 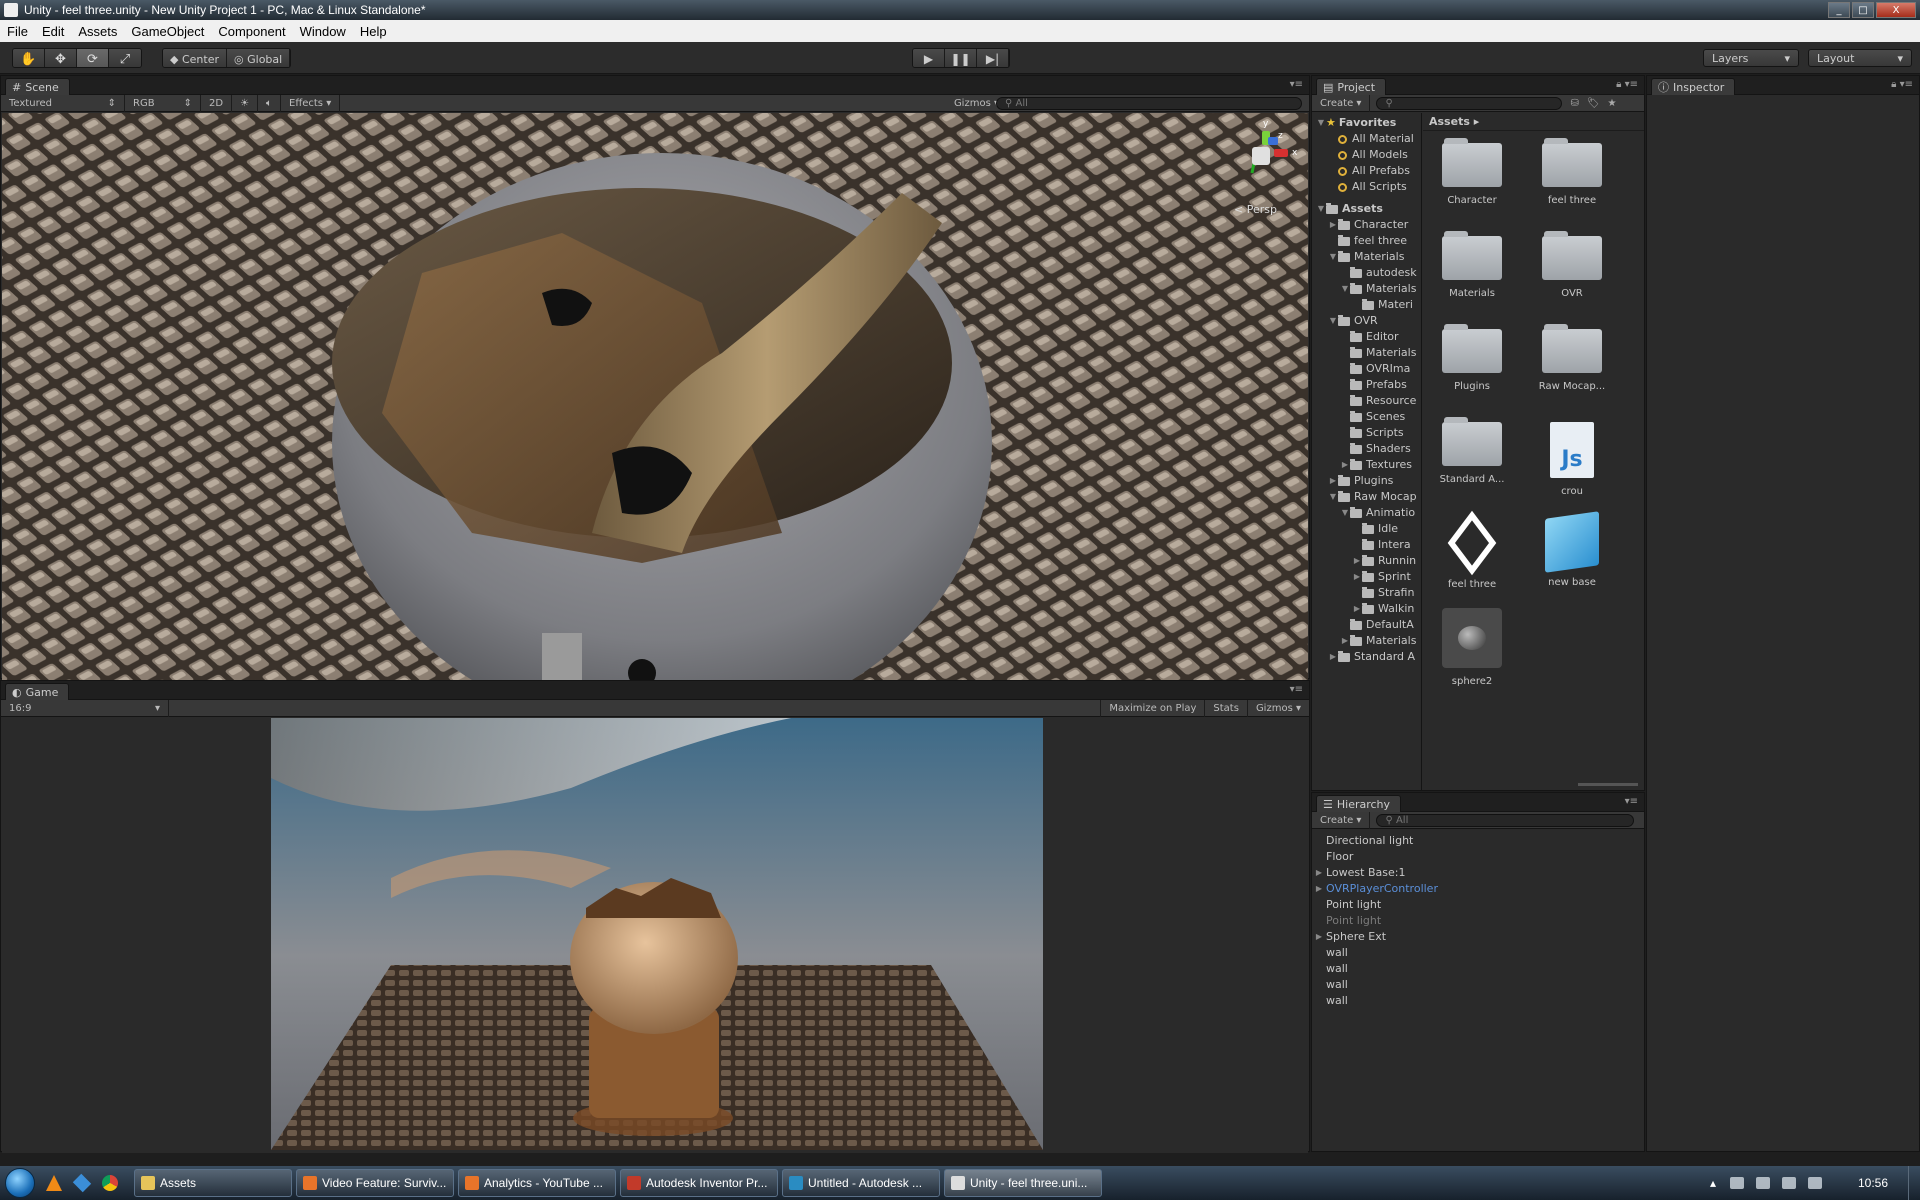 I want to click on asset-item: Plugins, so click(x=1472, y=358).